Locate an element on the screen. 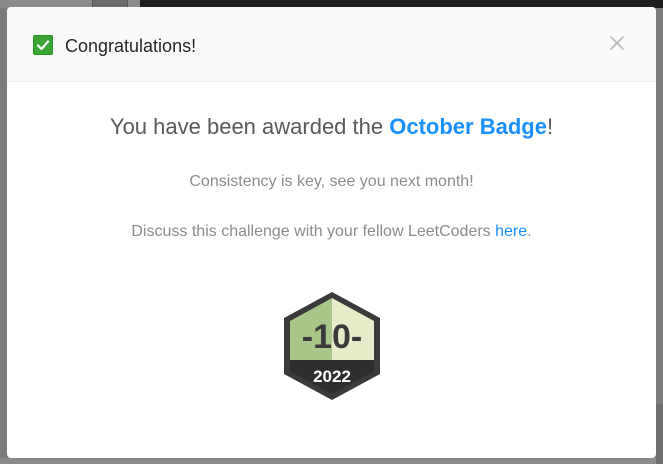 The width and height of the screenshot is (663, 464). award-headline: You have been awarded the October Badge! is located at coordinates (331, 127).